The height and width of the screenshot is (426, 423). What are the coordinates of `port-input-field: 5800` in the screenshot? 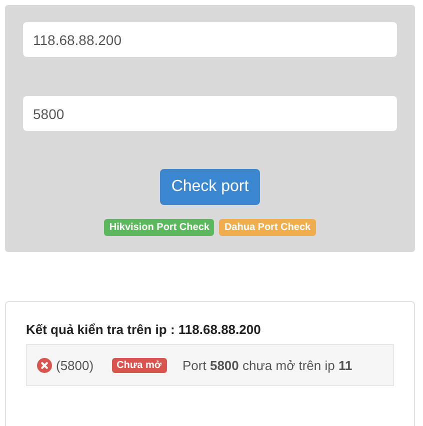 It's located at (210, 113).